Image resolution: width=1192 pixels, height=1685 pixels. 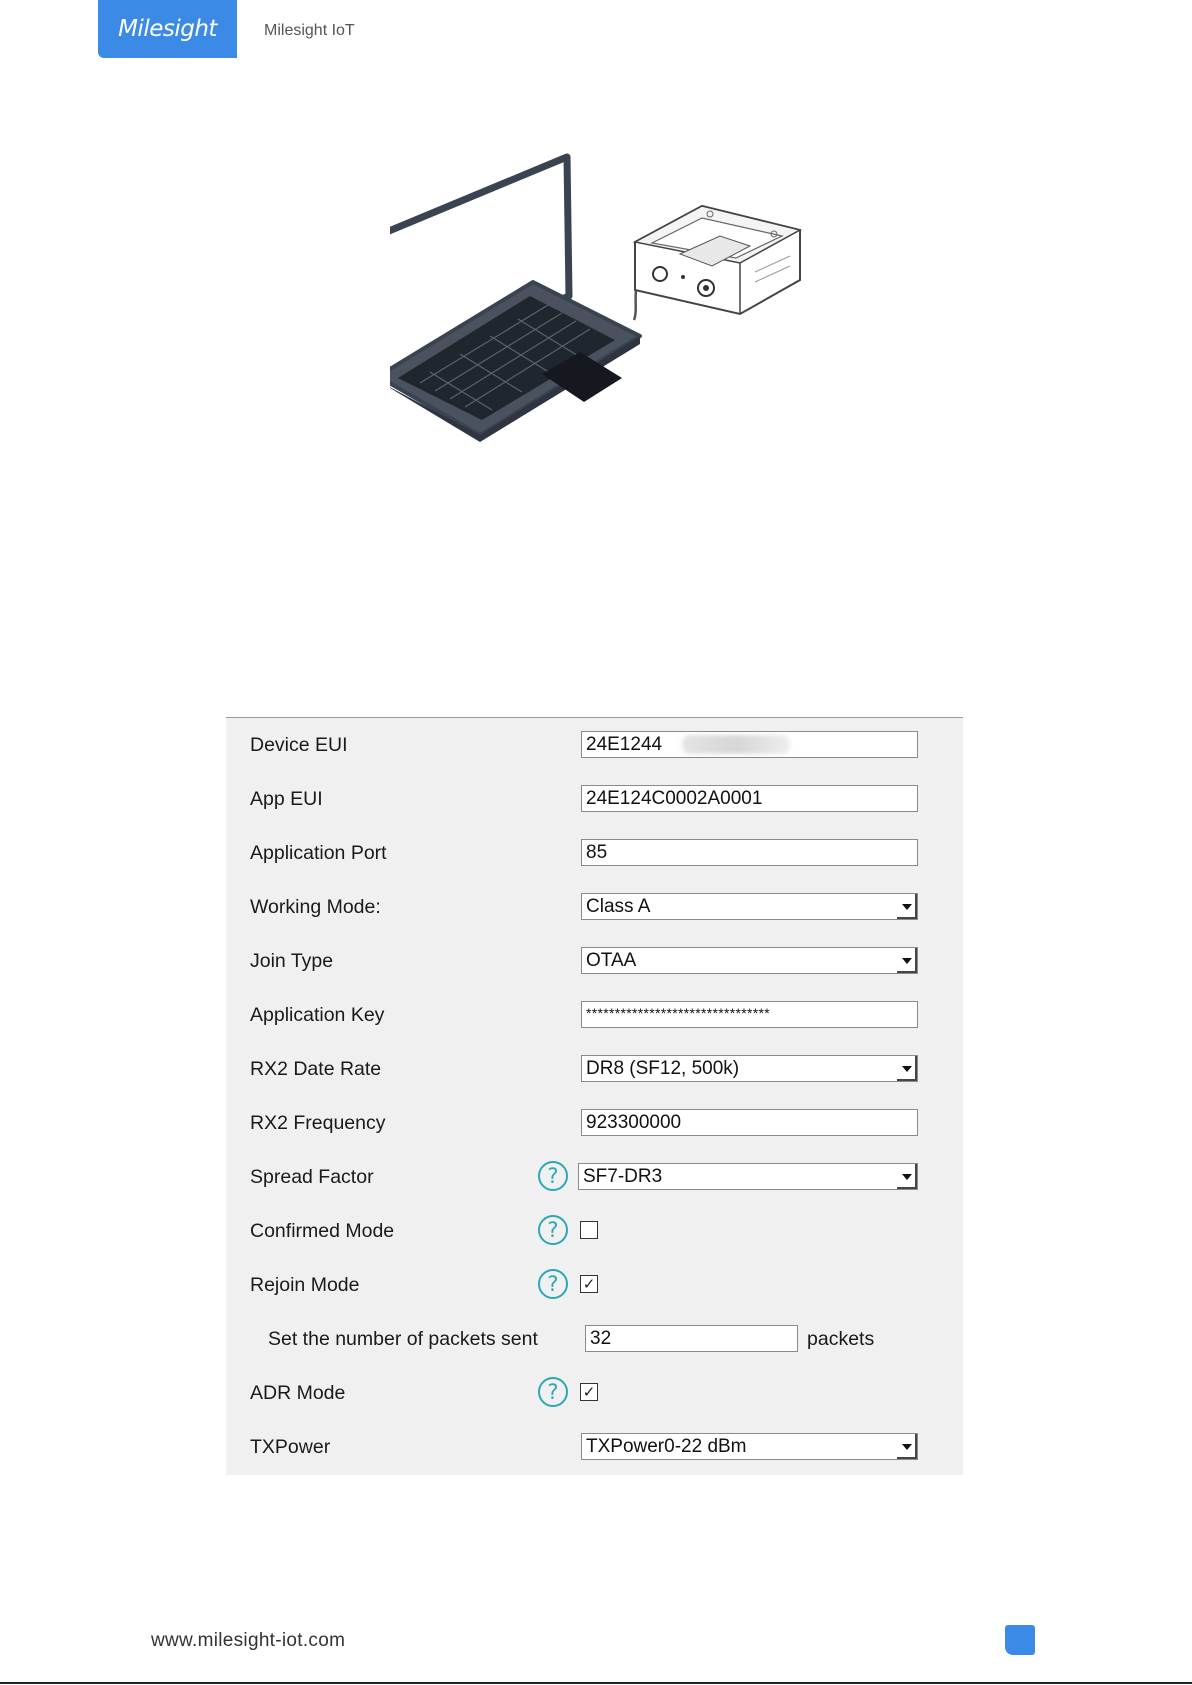 I want to click on setting-row-application-port: Application Port 85, so click(x=594, y=853).